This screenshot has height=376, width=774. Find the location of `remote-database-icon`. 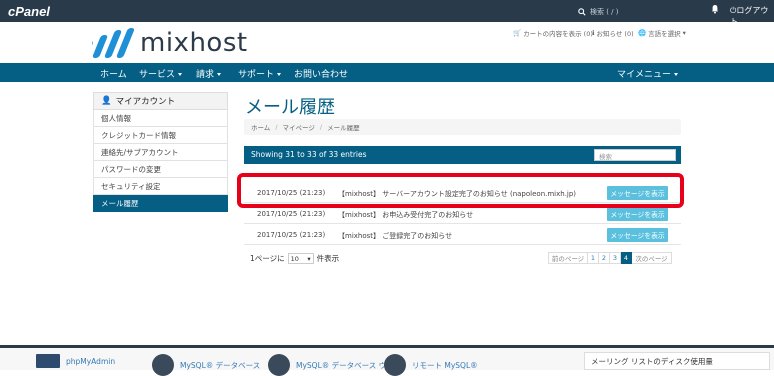

remote-database-icon is located at coordinates (395, 365).